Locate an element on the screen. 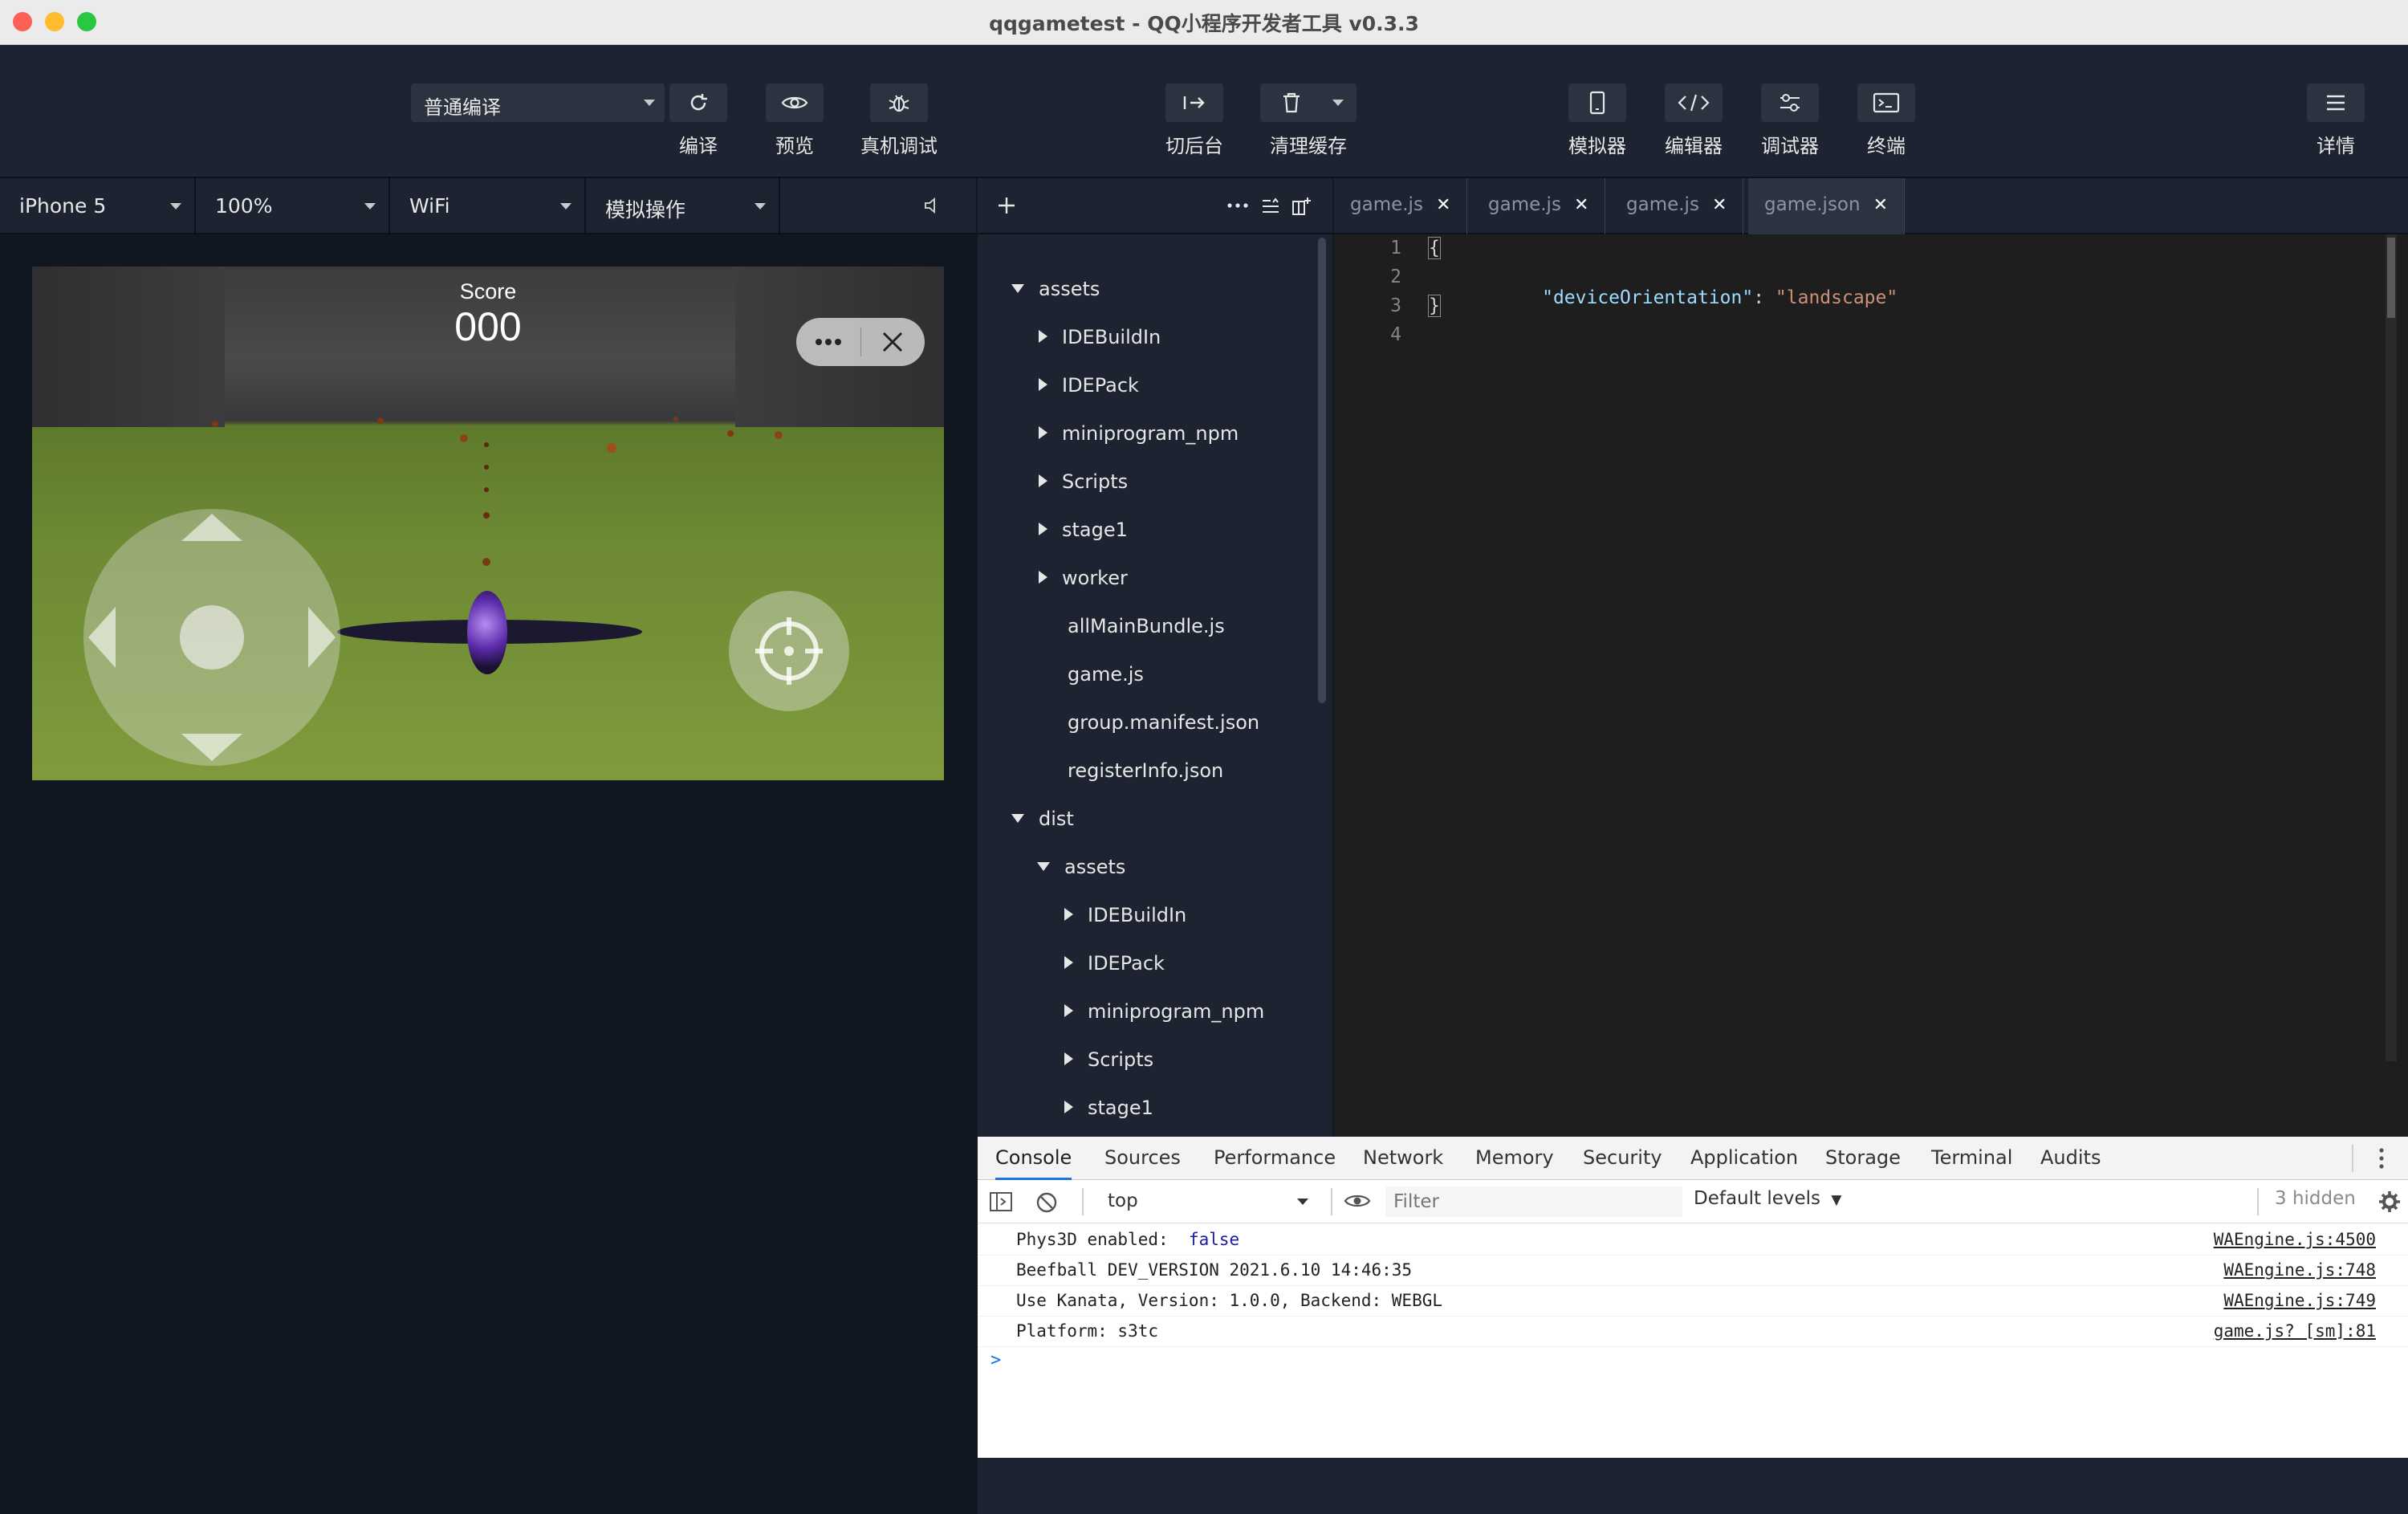  tree-folder-dist: dist is located at coordinates (1042, 824).